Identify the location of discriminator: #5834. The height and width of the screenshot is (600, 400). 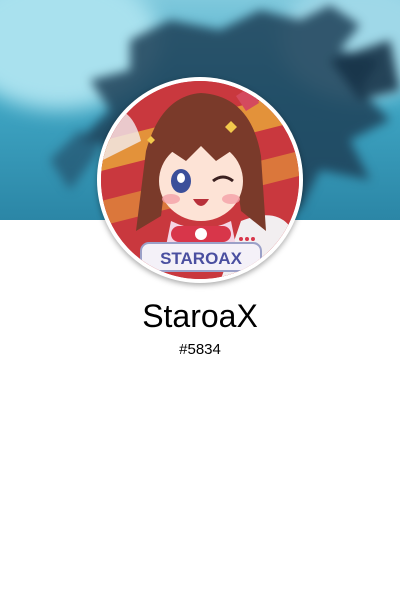
(200, 349).